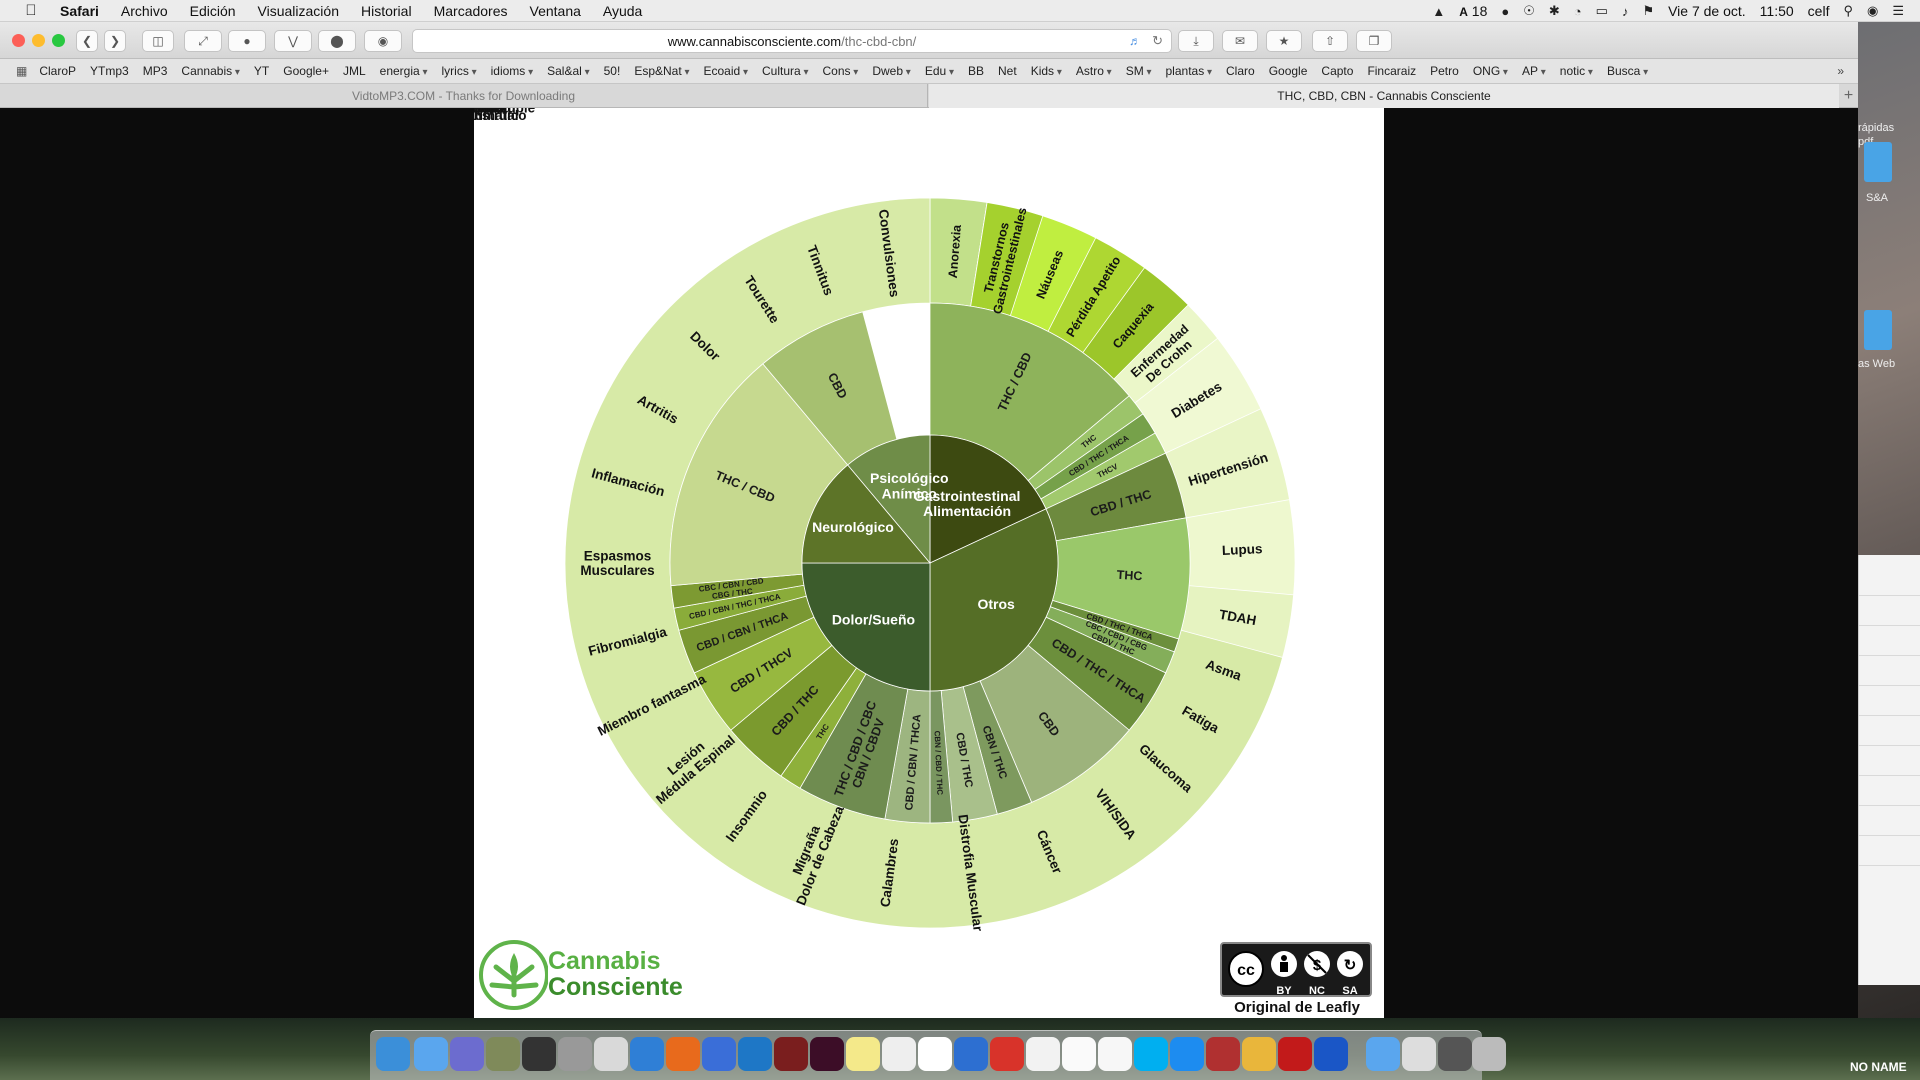 The height and width of the screenshot is (1080, 1920). What do you see at coordinates (1848, 11) in the screenshot?
I see `spotlight-icon: ⚲` at bounding box center [1848, 11].